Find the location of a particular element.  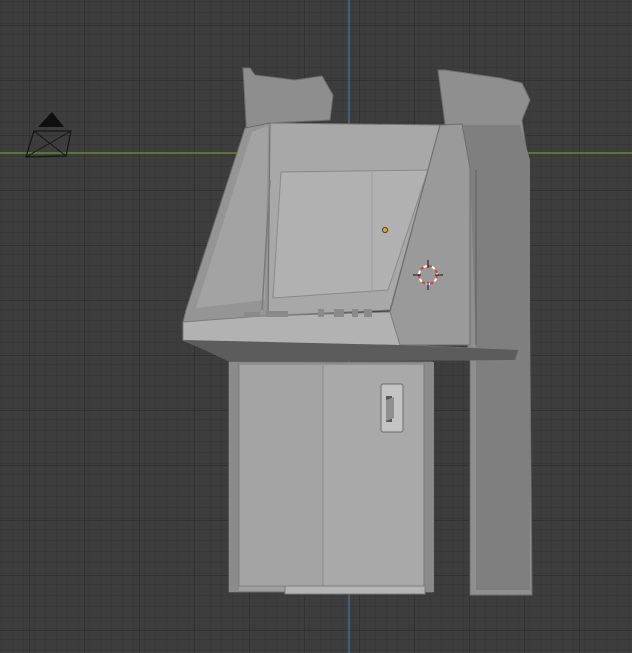

cabinet-kick-plate is located at coordinates (355, 590).